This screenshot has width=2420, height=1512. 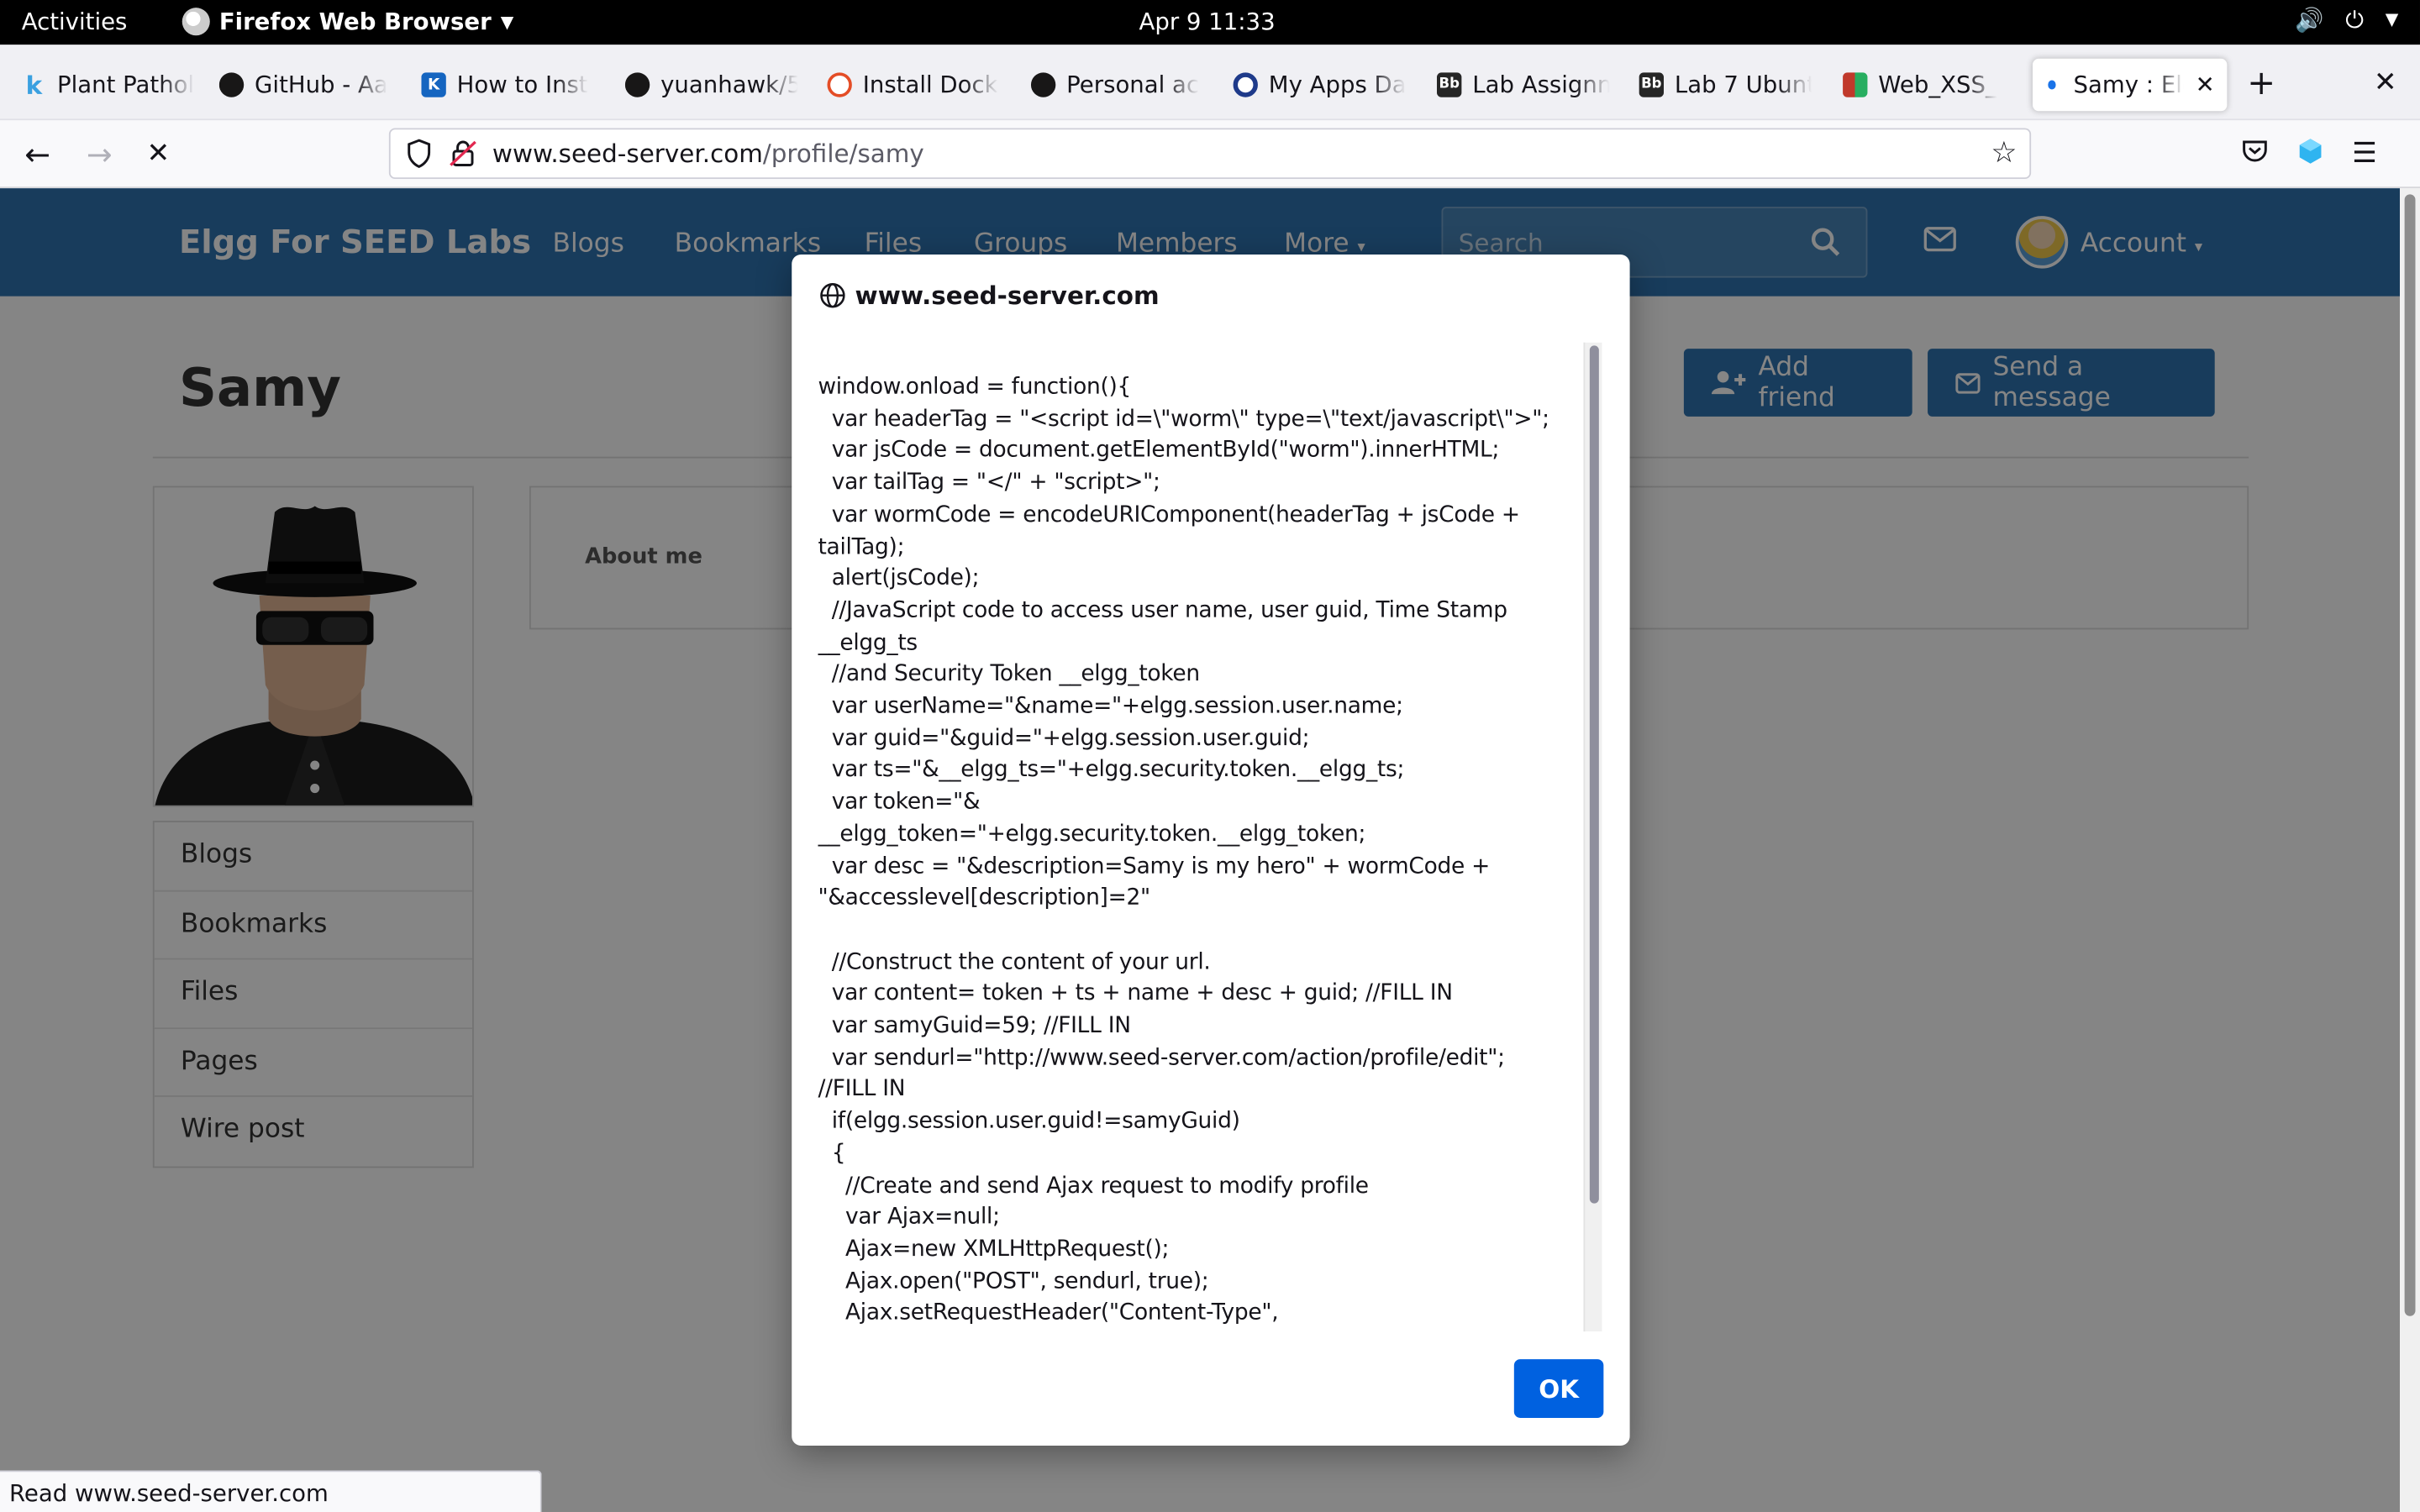 I want to click on tab-label: How to Inst, so click(x=522, y=85).